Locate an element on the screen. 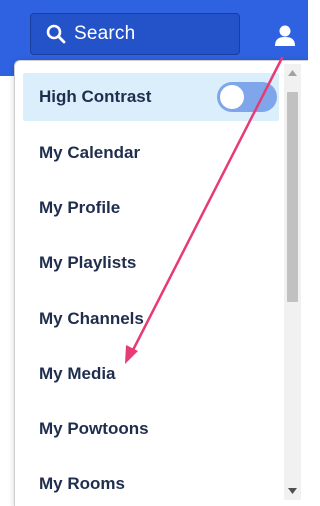  high-contrast-toggle is located at coordinates (247, 97).